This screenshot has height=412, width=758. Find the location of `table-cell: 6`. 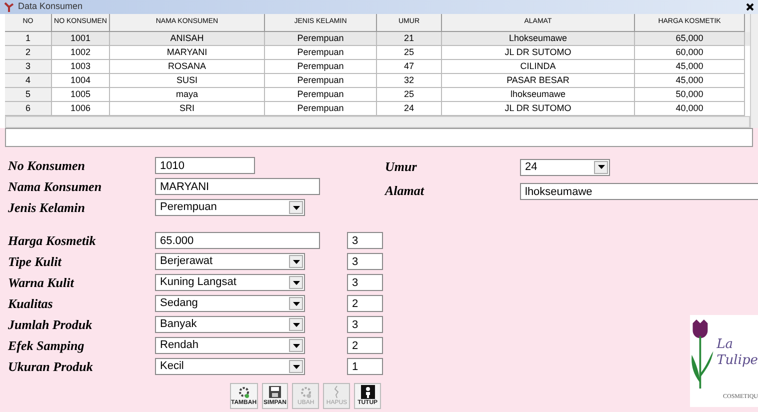

table-cell: 6 is located at coordinates (28, 109).